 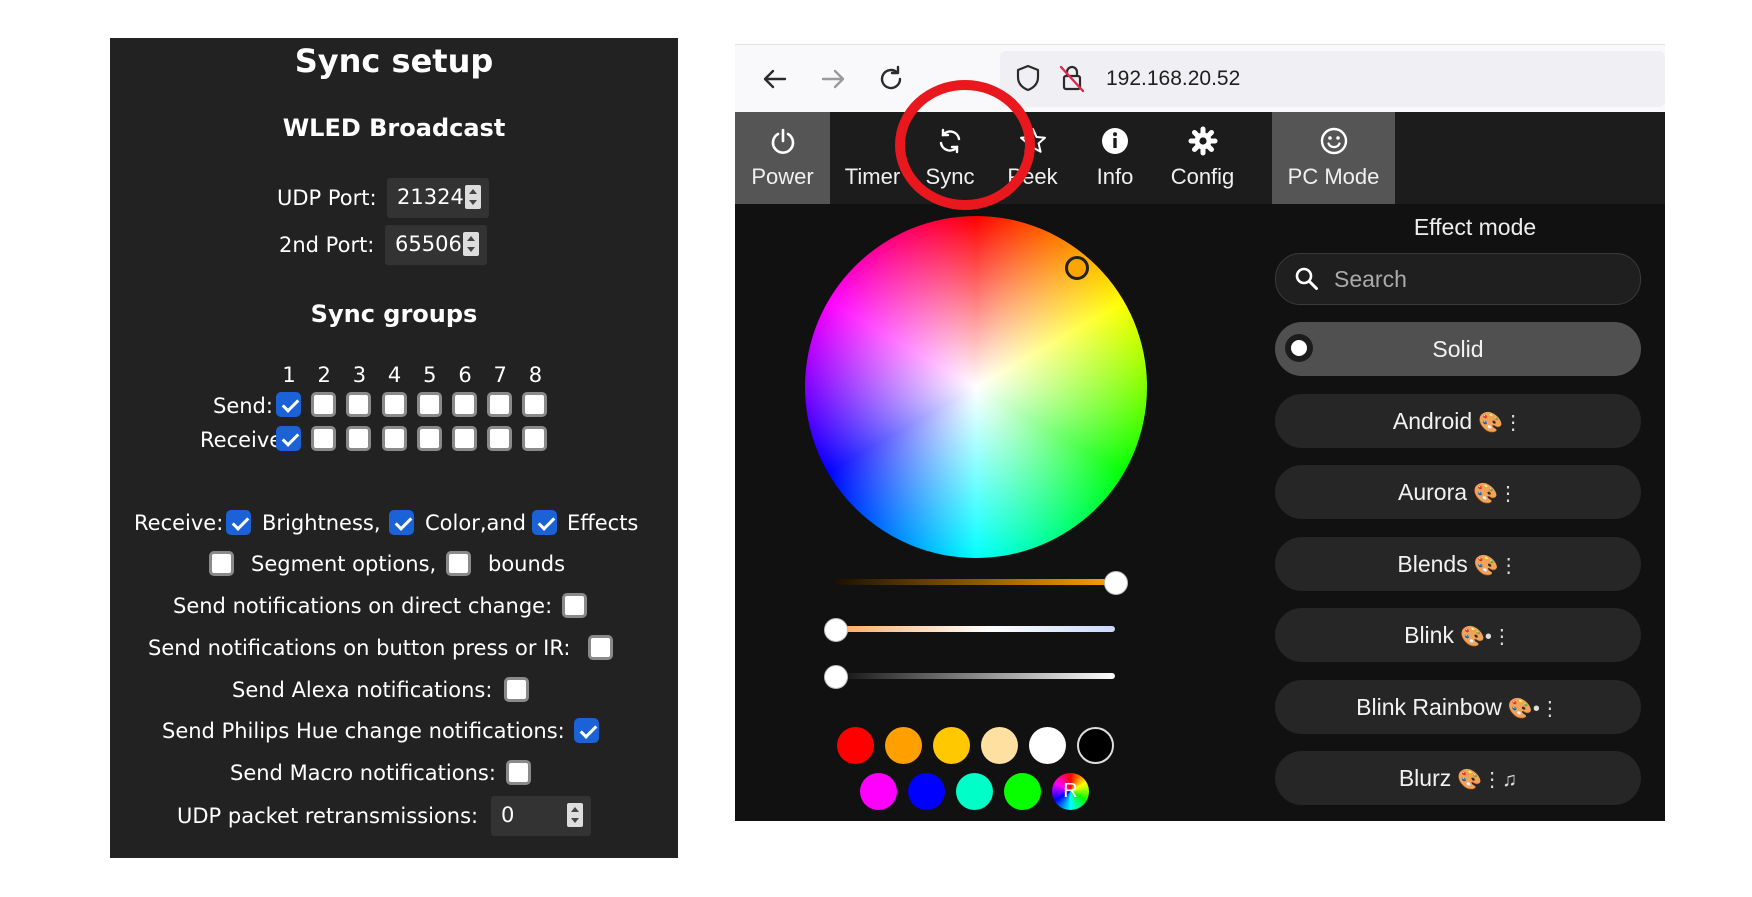 What do you see at coordinates (238, 522) in the screenshot?
I see `brightness-checkbox` at bounding box center [238, 522].